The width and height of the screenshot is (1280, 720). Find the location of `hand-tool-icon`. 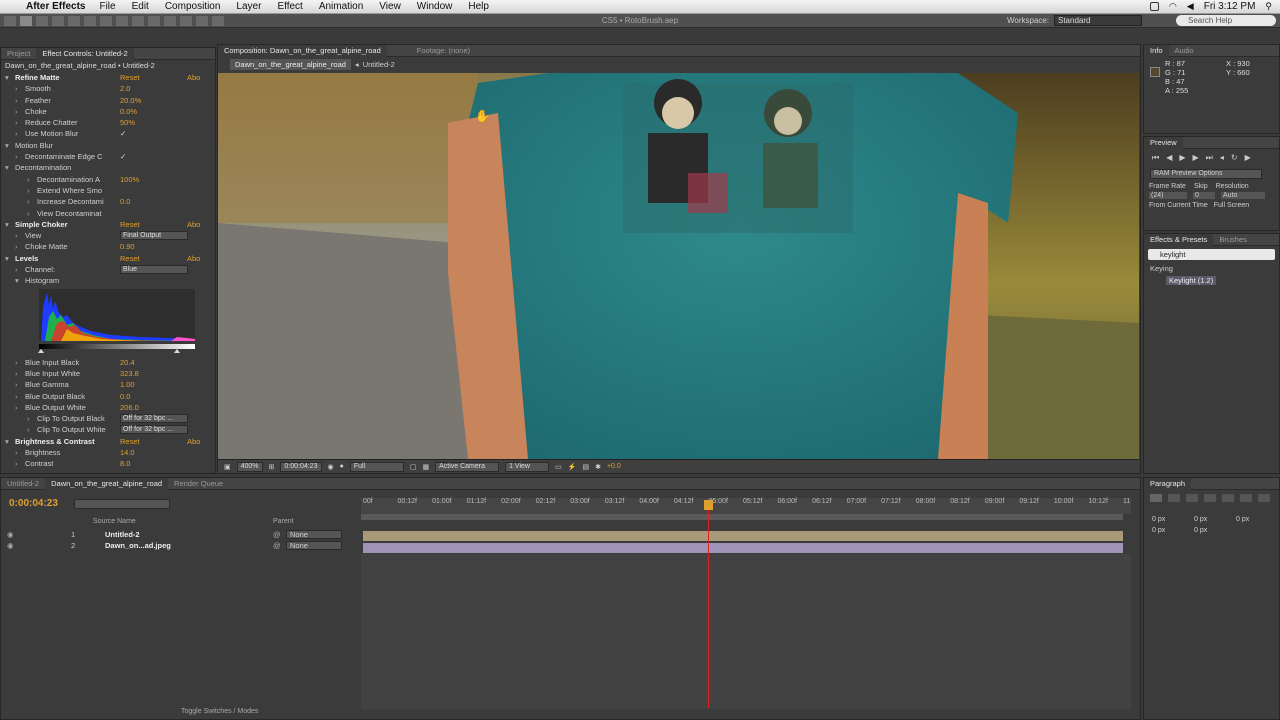

hand-tool-icon is located at coordinates (26, 20).